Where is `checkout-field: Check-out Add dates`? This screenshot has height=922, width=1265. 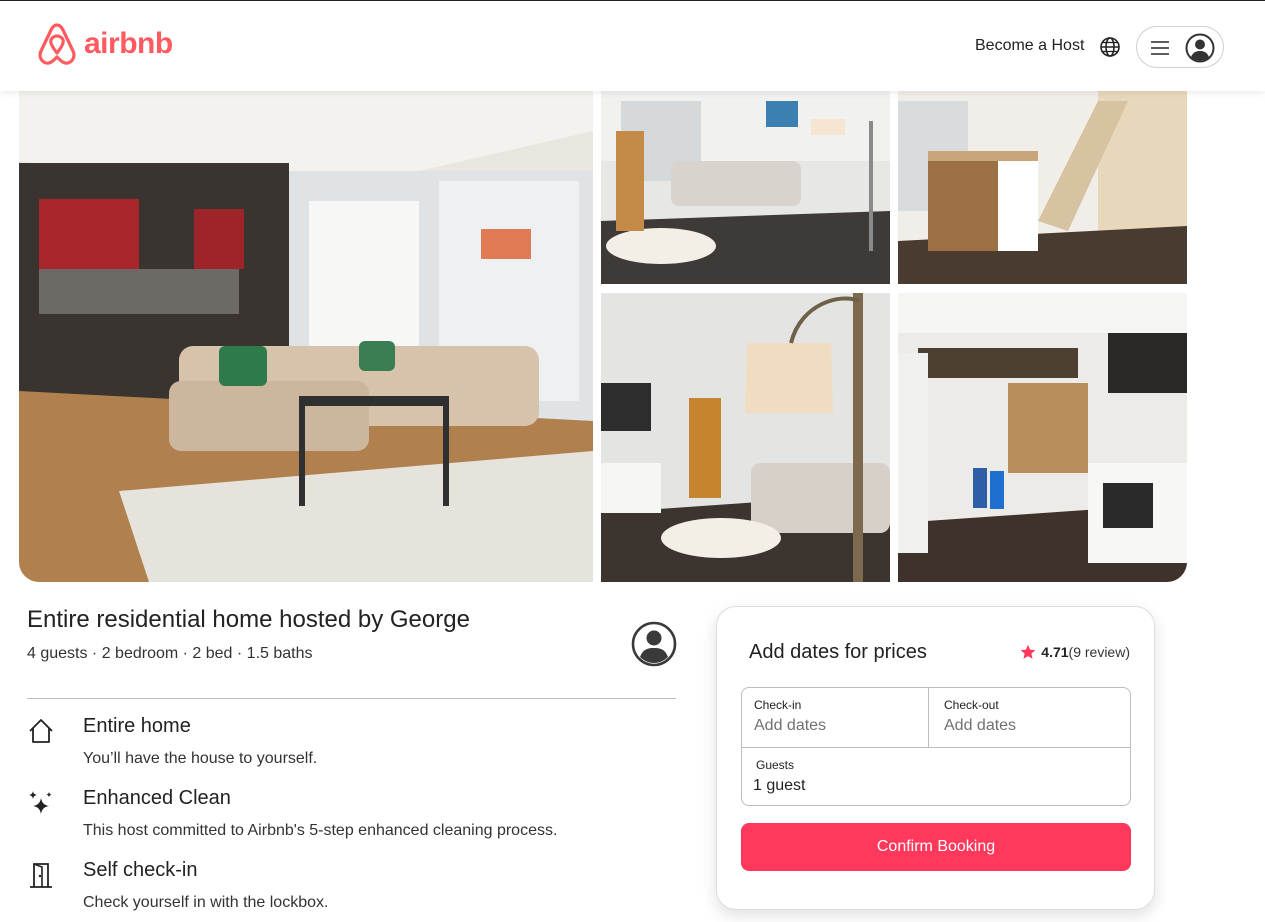 checkout-field: Check-out Add dates is located at coordinates (1029, 717).